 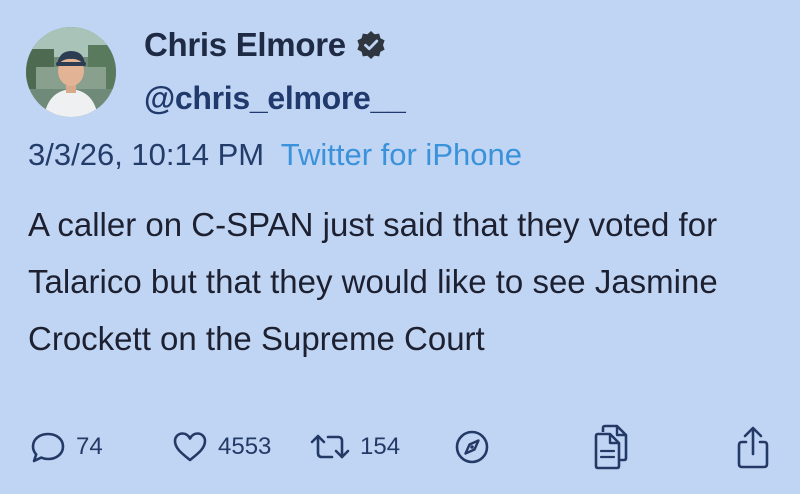 I want to click on name-row: Chris Elmore, so click(x=265, y=45).